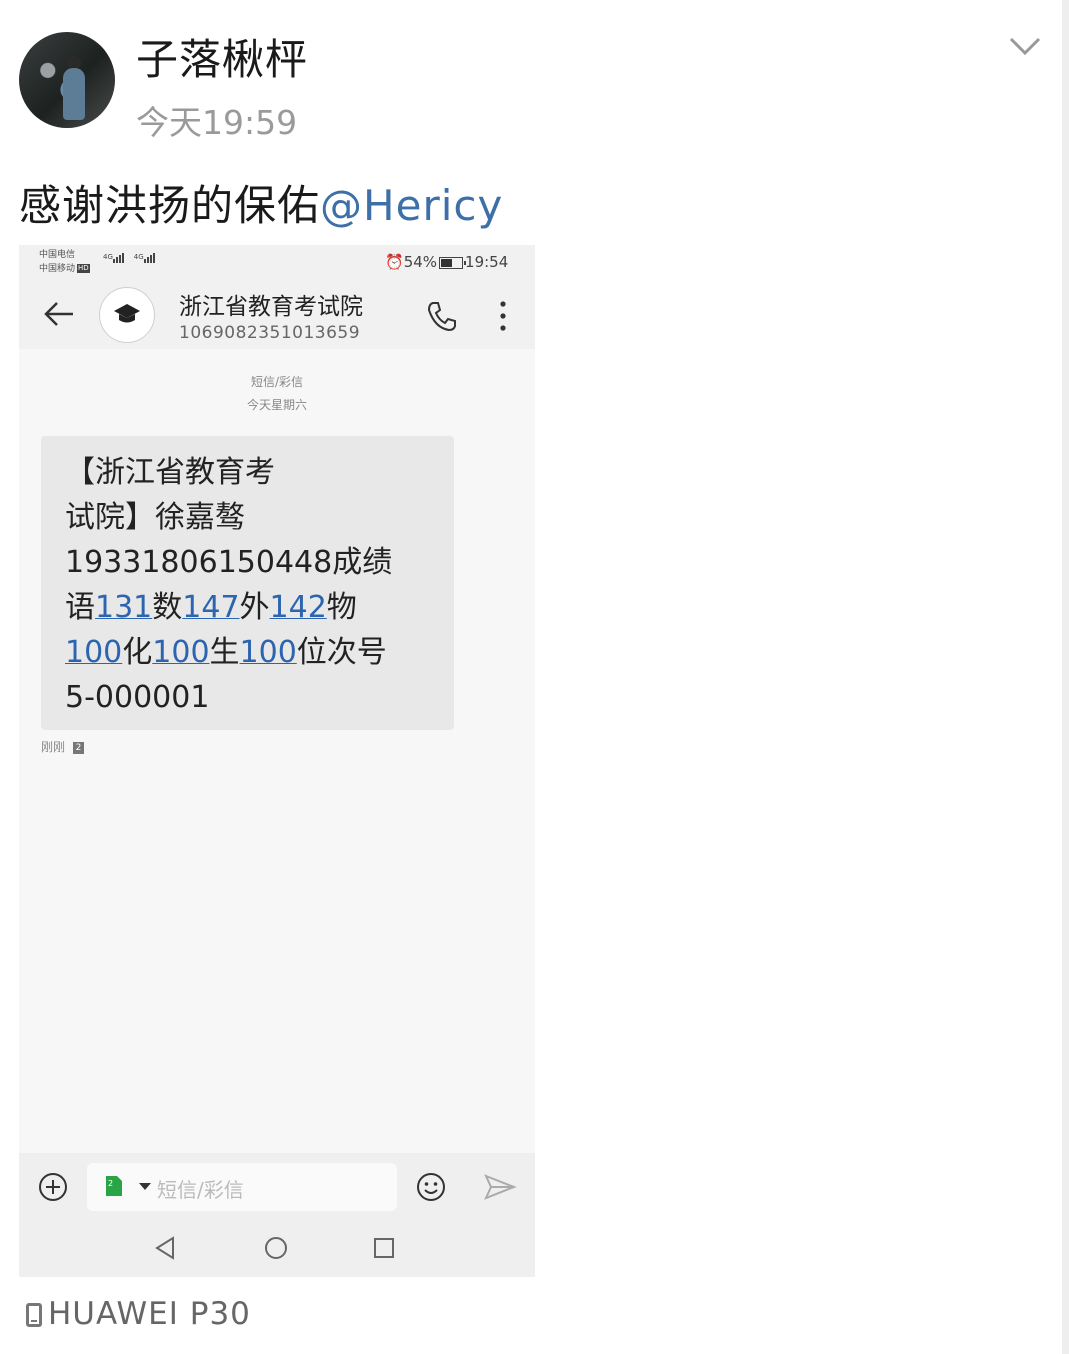 This screenshot has height=1354, width=1069. What do you see at coordinates (254, 607) in the screenshot?
I see `subject-label: 外` at bounding box center [254, 607].